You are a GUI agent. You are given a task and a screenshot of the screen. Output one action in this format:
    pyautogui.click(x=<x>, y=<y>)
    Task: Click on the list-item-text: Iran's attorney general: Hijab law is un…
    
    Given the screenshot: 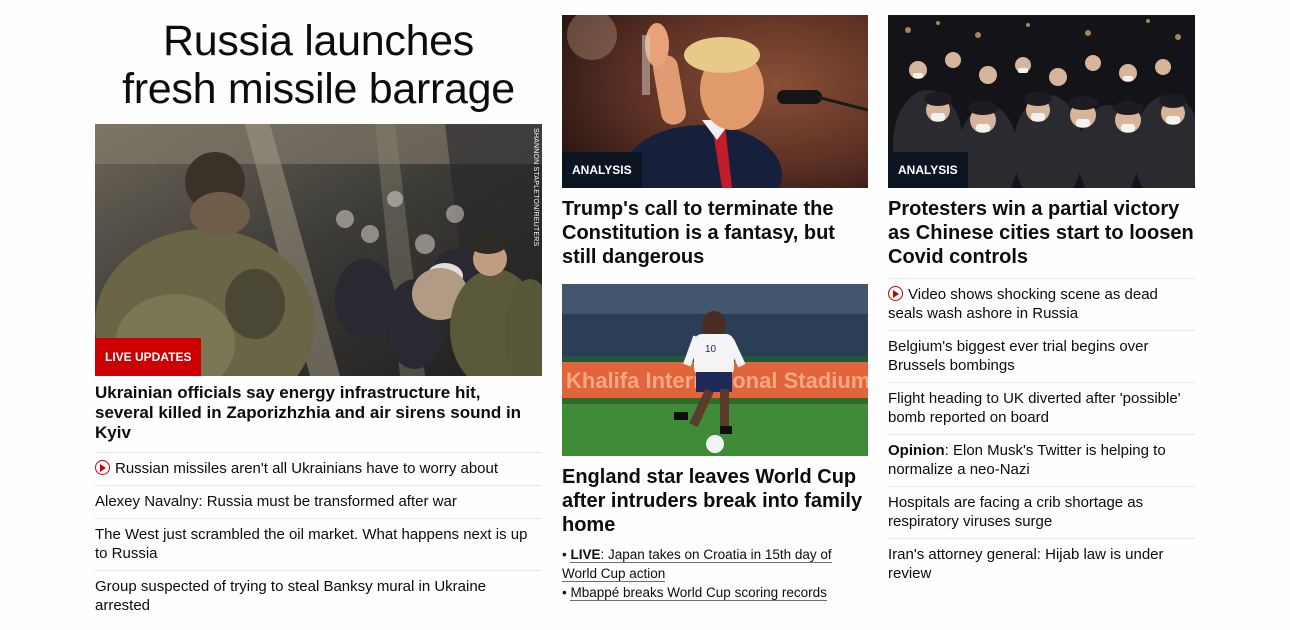 What is the action you would take?
    pyautogui.click(x=1026, y=564)
    